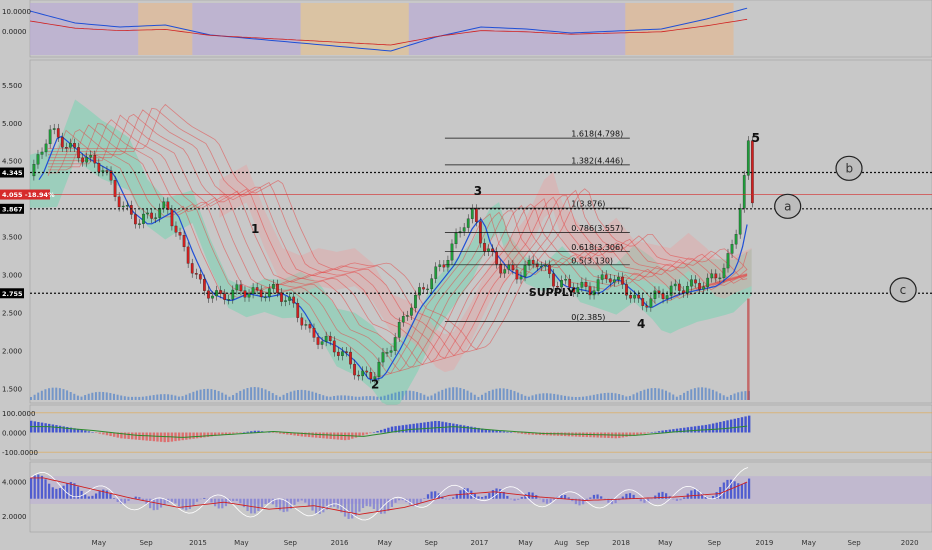 The image size is (932, 550). What do you see at coordinates (12, 294) in the screenshot?
I see `price-badge-label: 2.755` at bounding box center [12, 294].